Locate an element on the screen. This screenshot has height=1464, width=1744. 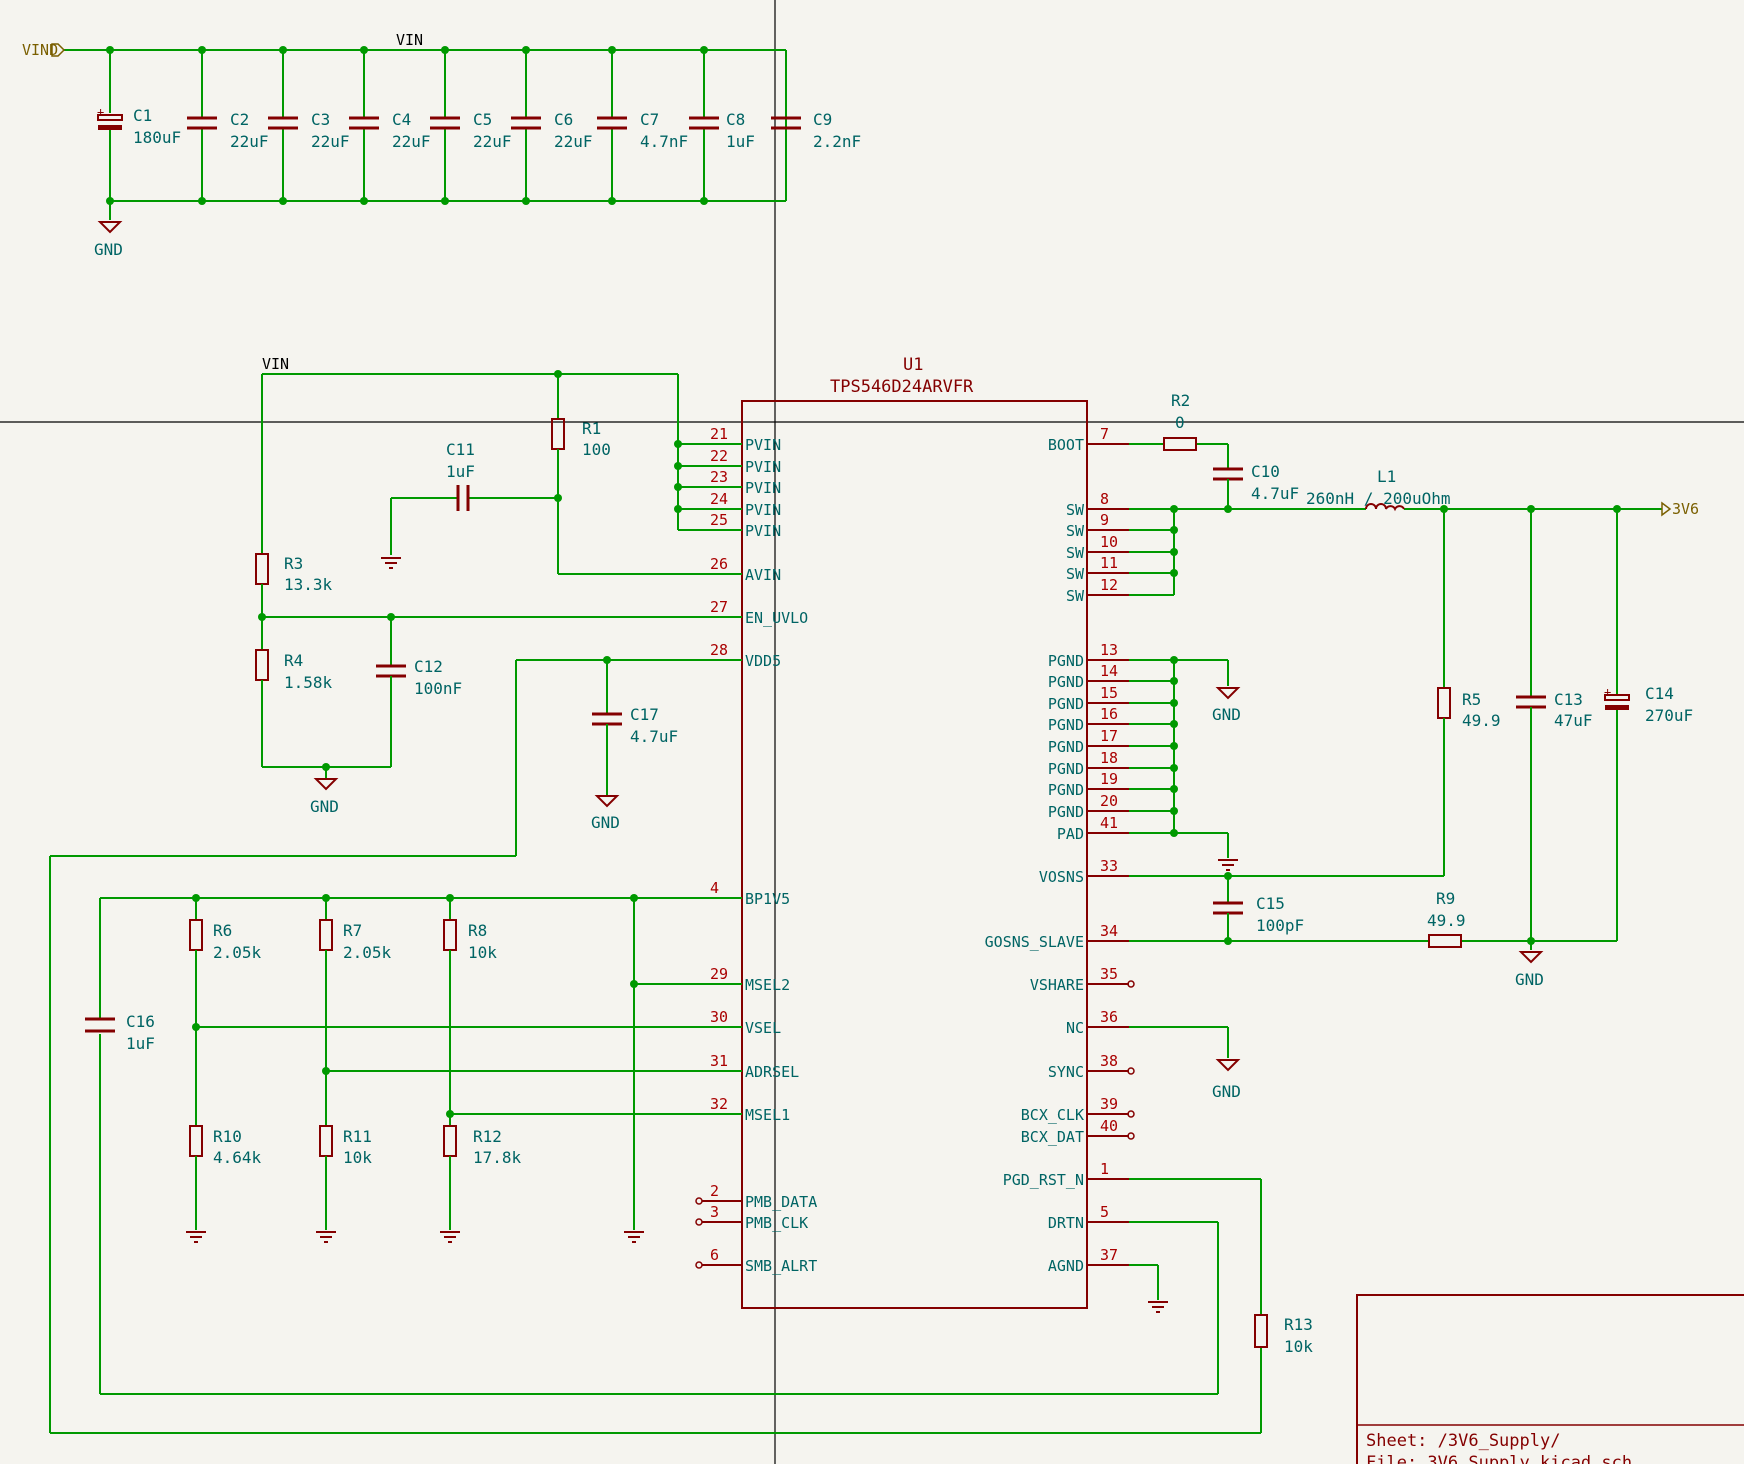
pin-name: VOSNS is located at coordinates (1061, 877).